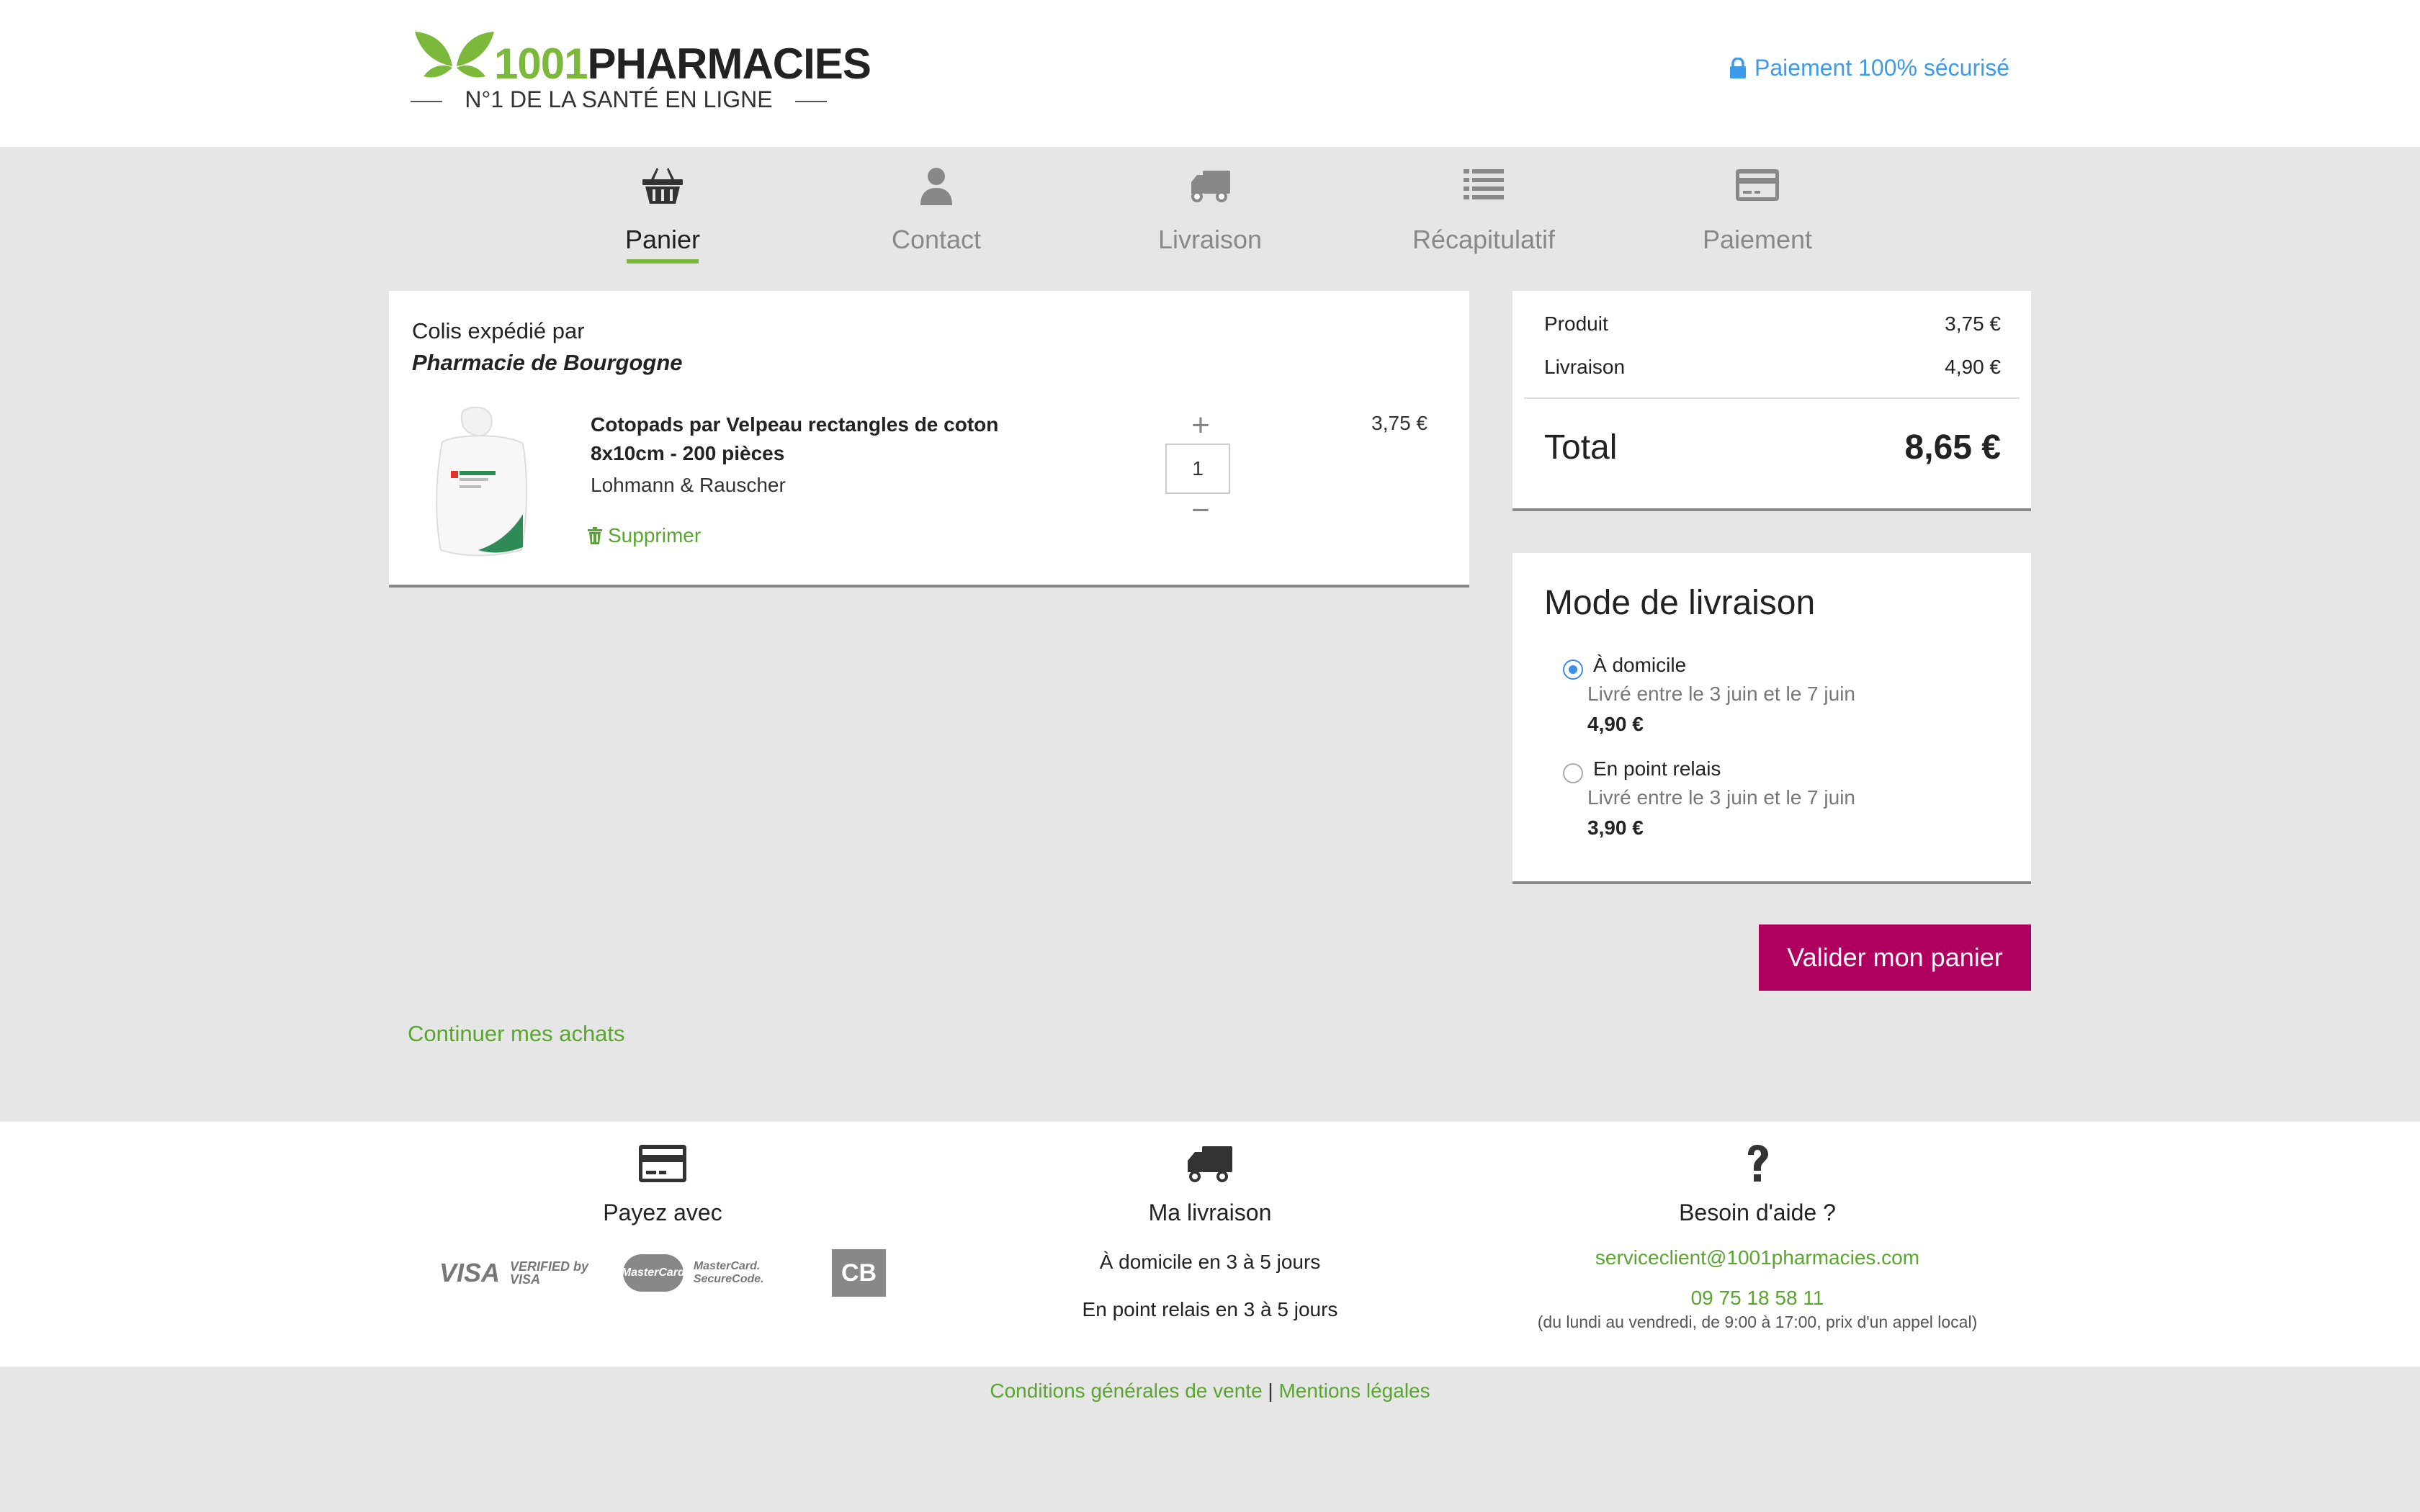  I want to click on secure-payment-text: Paiement 100% sécurisé, so click(1881, 68).